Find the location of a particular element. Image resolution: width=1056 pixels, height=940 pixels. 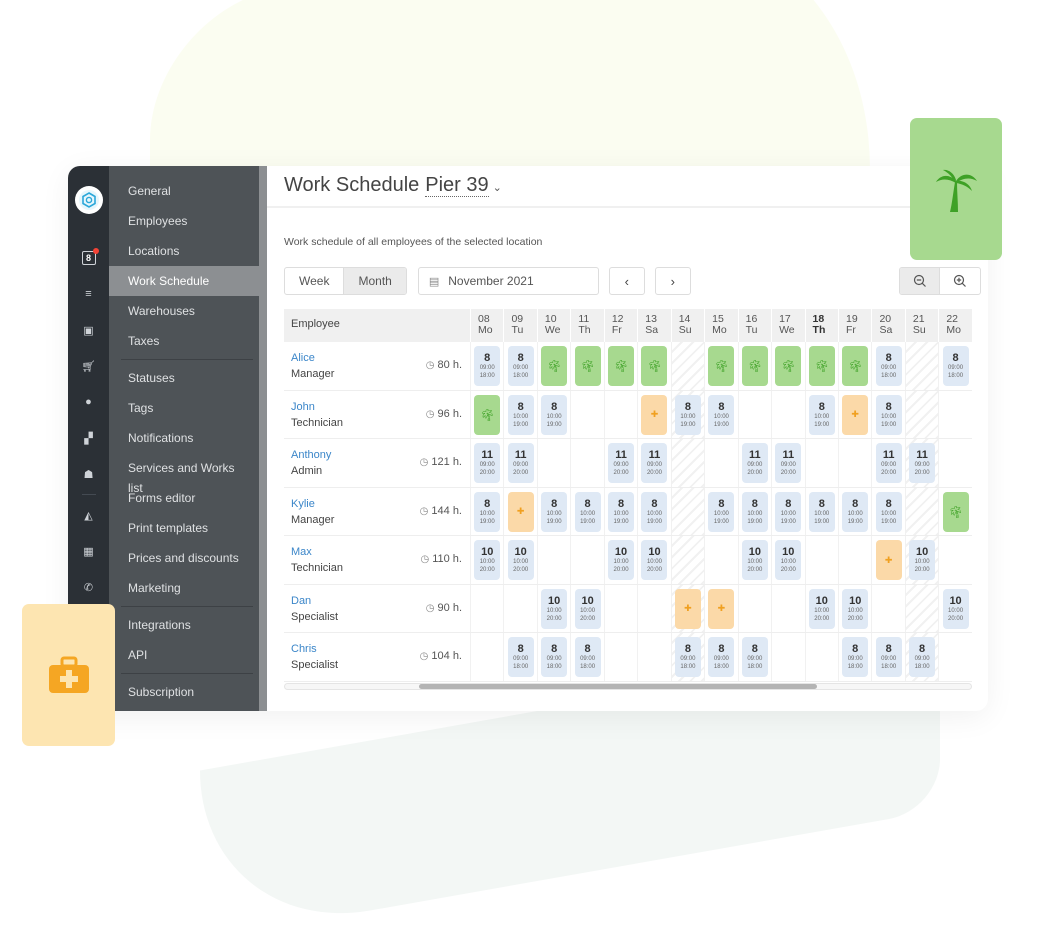

menu-item-warehouses: Warehouses is located at coordinates (188, 311).